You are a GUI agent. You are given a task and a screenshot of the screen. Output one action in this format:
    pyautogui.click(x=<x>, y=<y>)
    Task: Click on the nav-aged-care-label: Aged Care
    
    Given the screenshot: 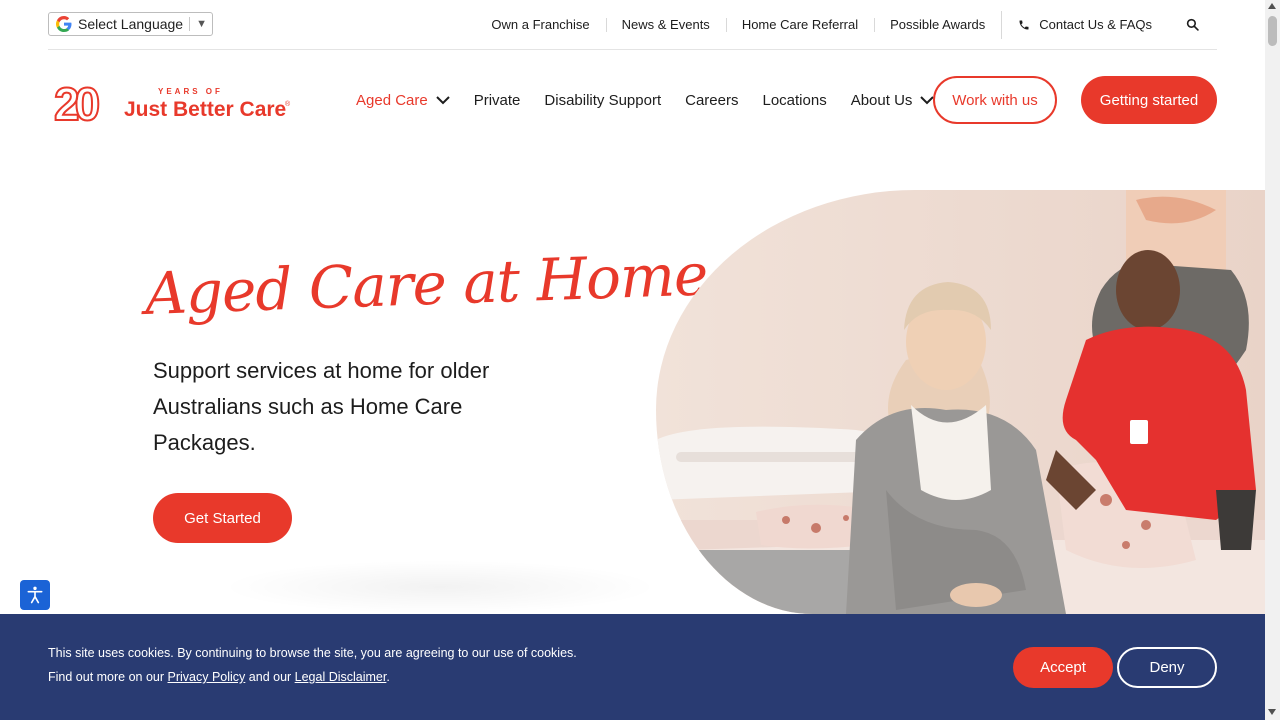 What is the action you would take?
    pyautogui.click(x=392, y=100)
    